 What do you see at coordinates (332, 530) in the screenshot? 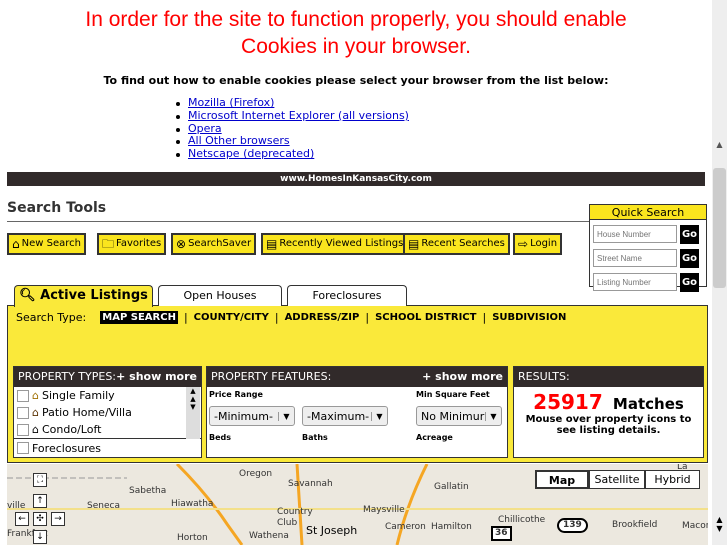
I see `map-label: St Joseph` at bounding box center [332, 530].